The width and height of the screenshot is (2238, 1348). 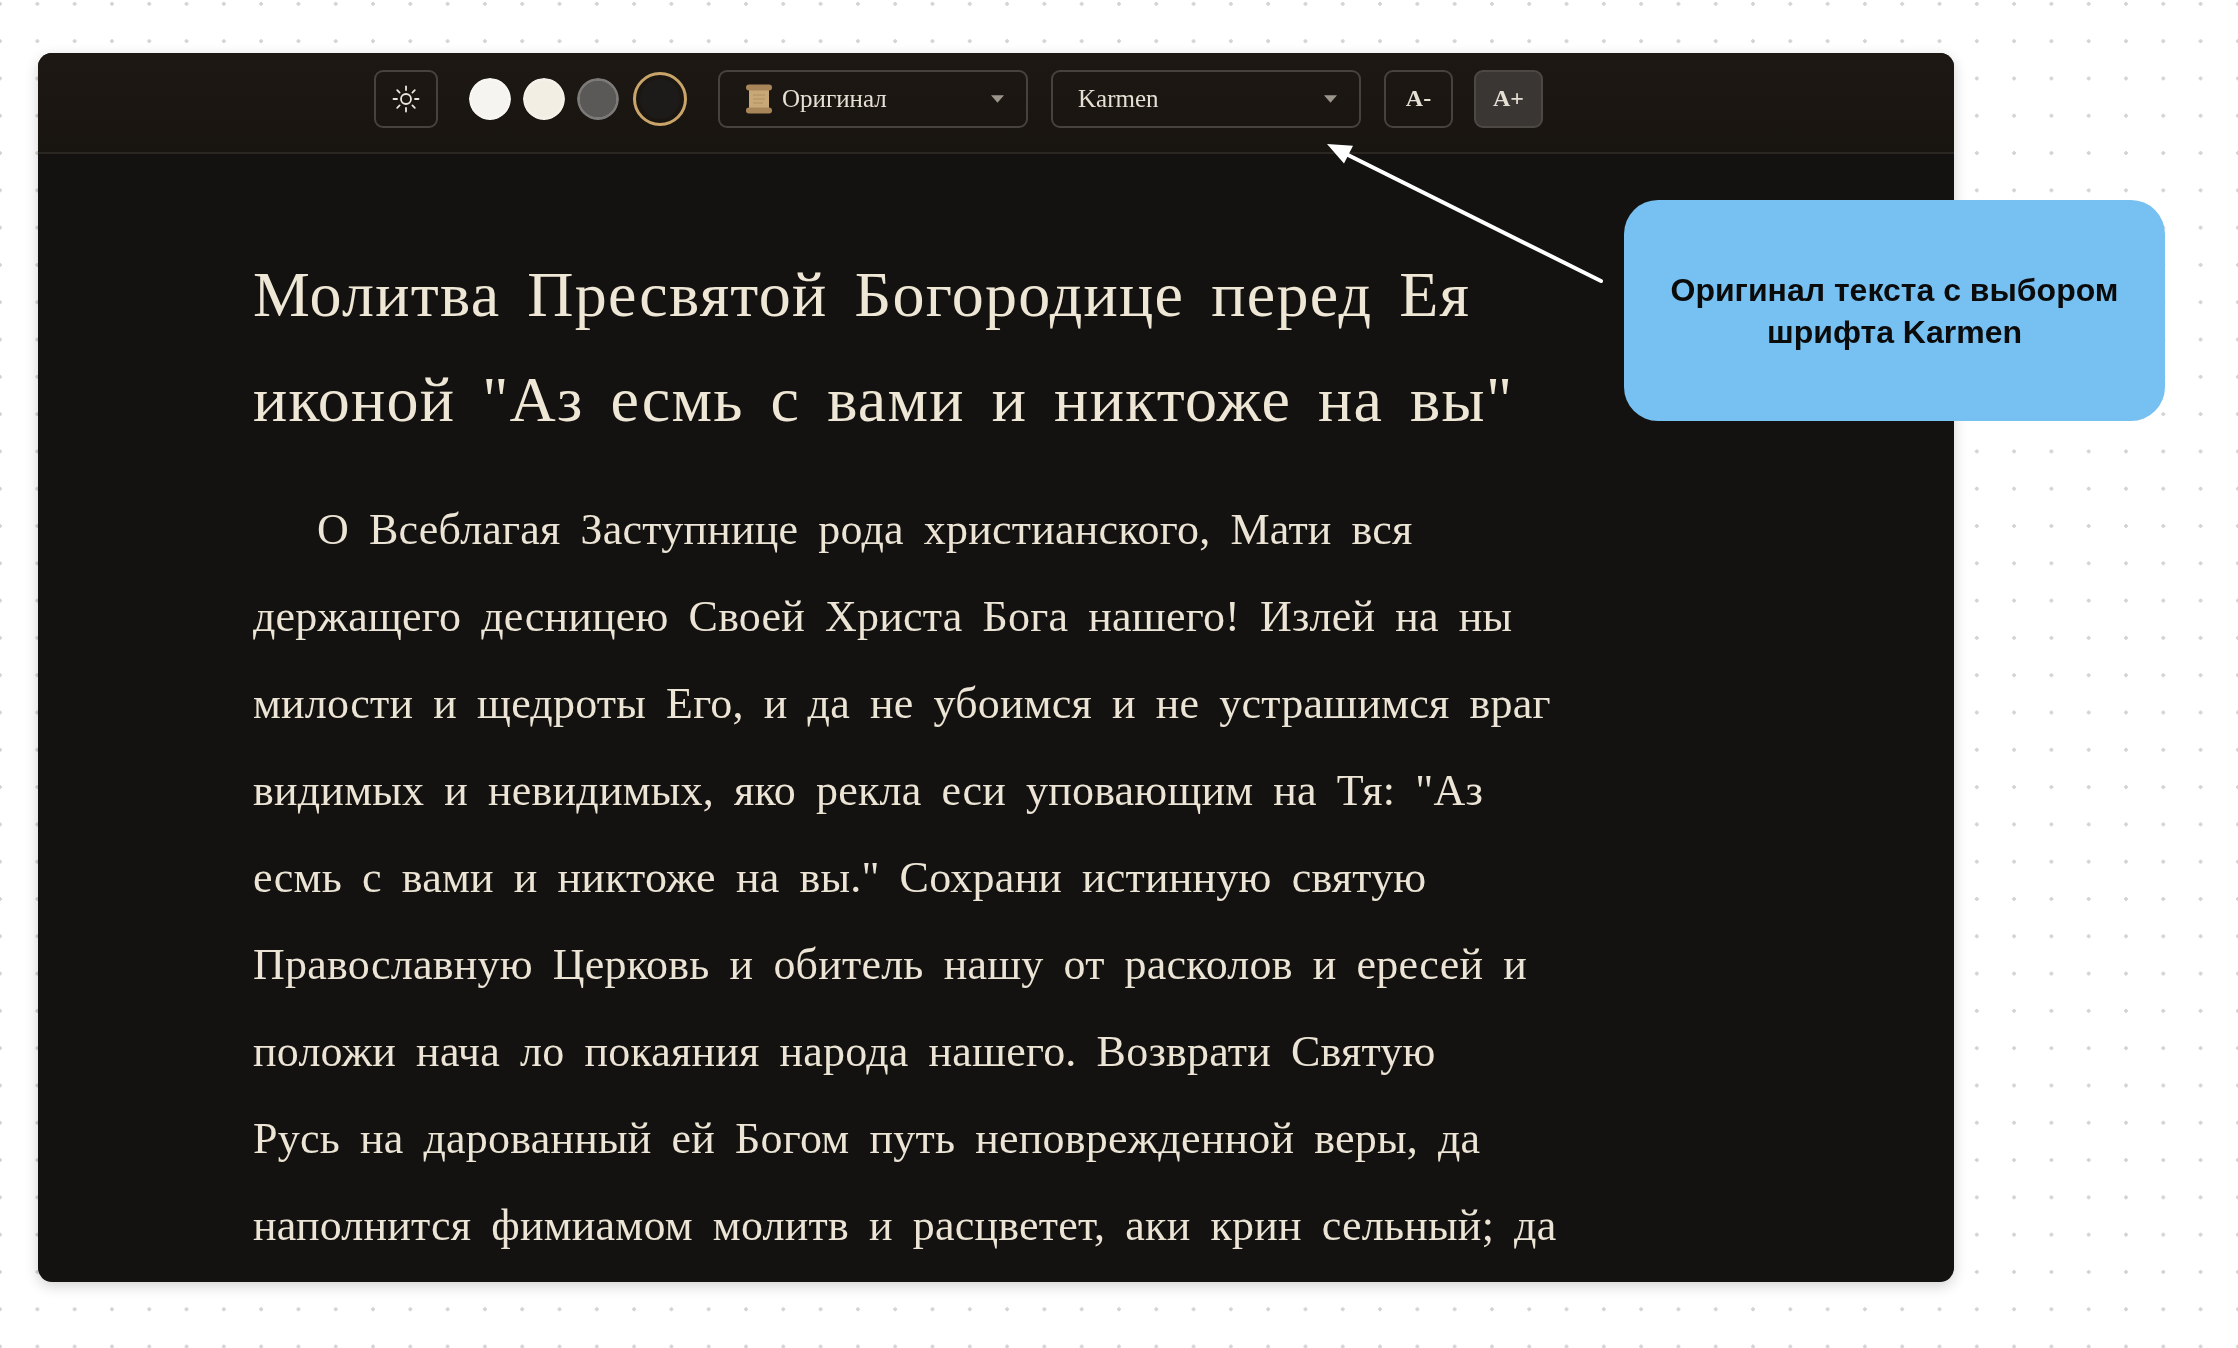 I want to click on sun-icon, so click(x=406, y=98).